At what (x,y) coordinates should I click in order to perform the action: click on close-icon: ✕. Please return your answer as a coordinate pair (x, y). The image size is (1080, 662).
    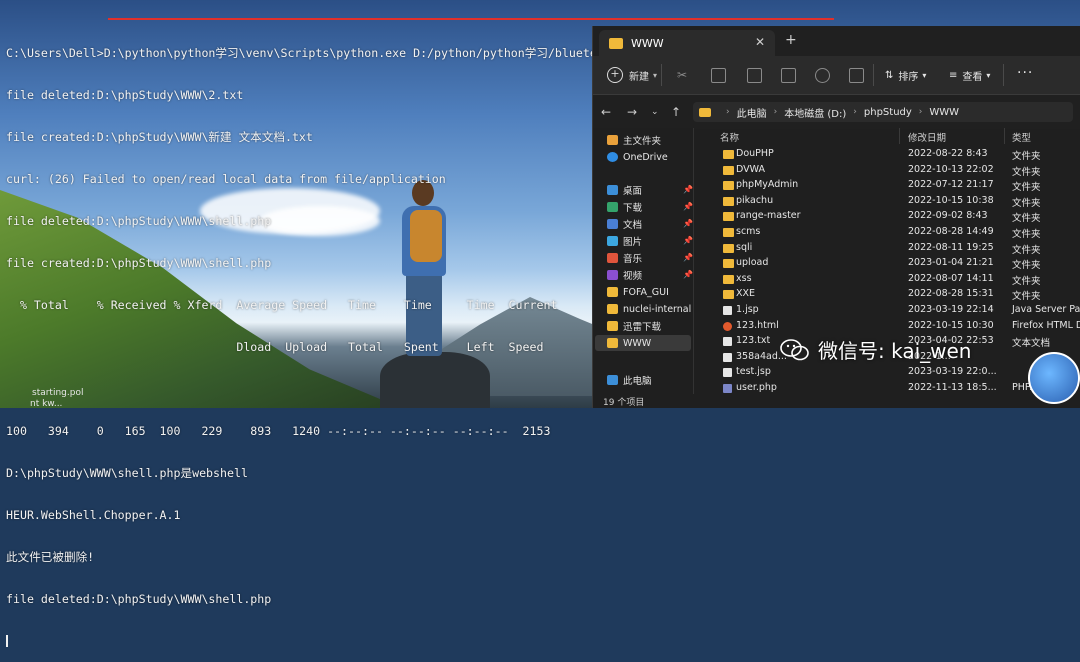
    Looking at the image, I should click on (760, 42).